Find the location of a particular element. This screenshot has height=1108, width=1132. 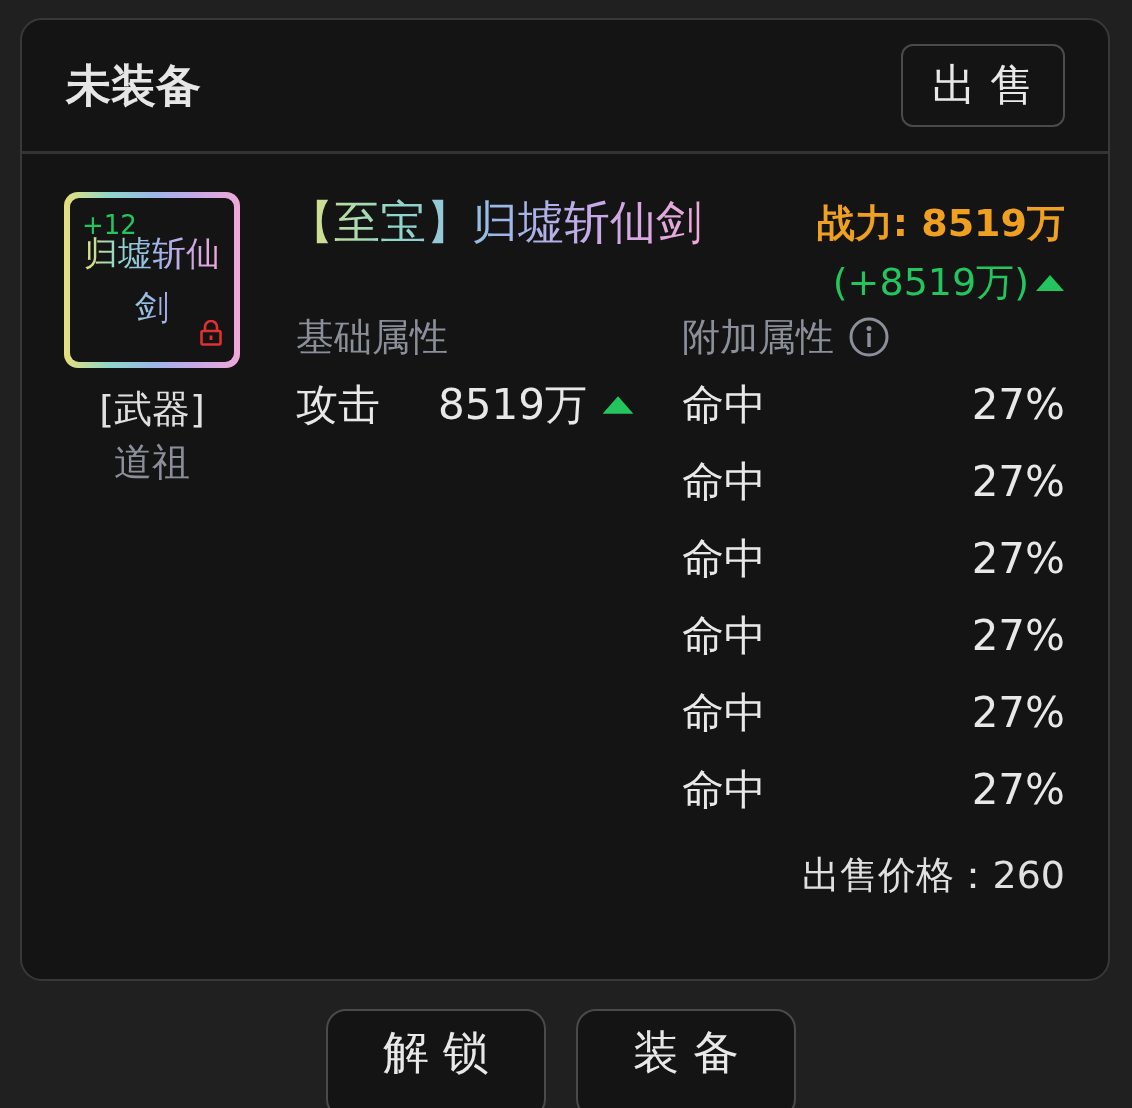

action-button: 解 锁 is located at coordinates (436, 1058).